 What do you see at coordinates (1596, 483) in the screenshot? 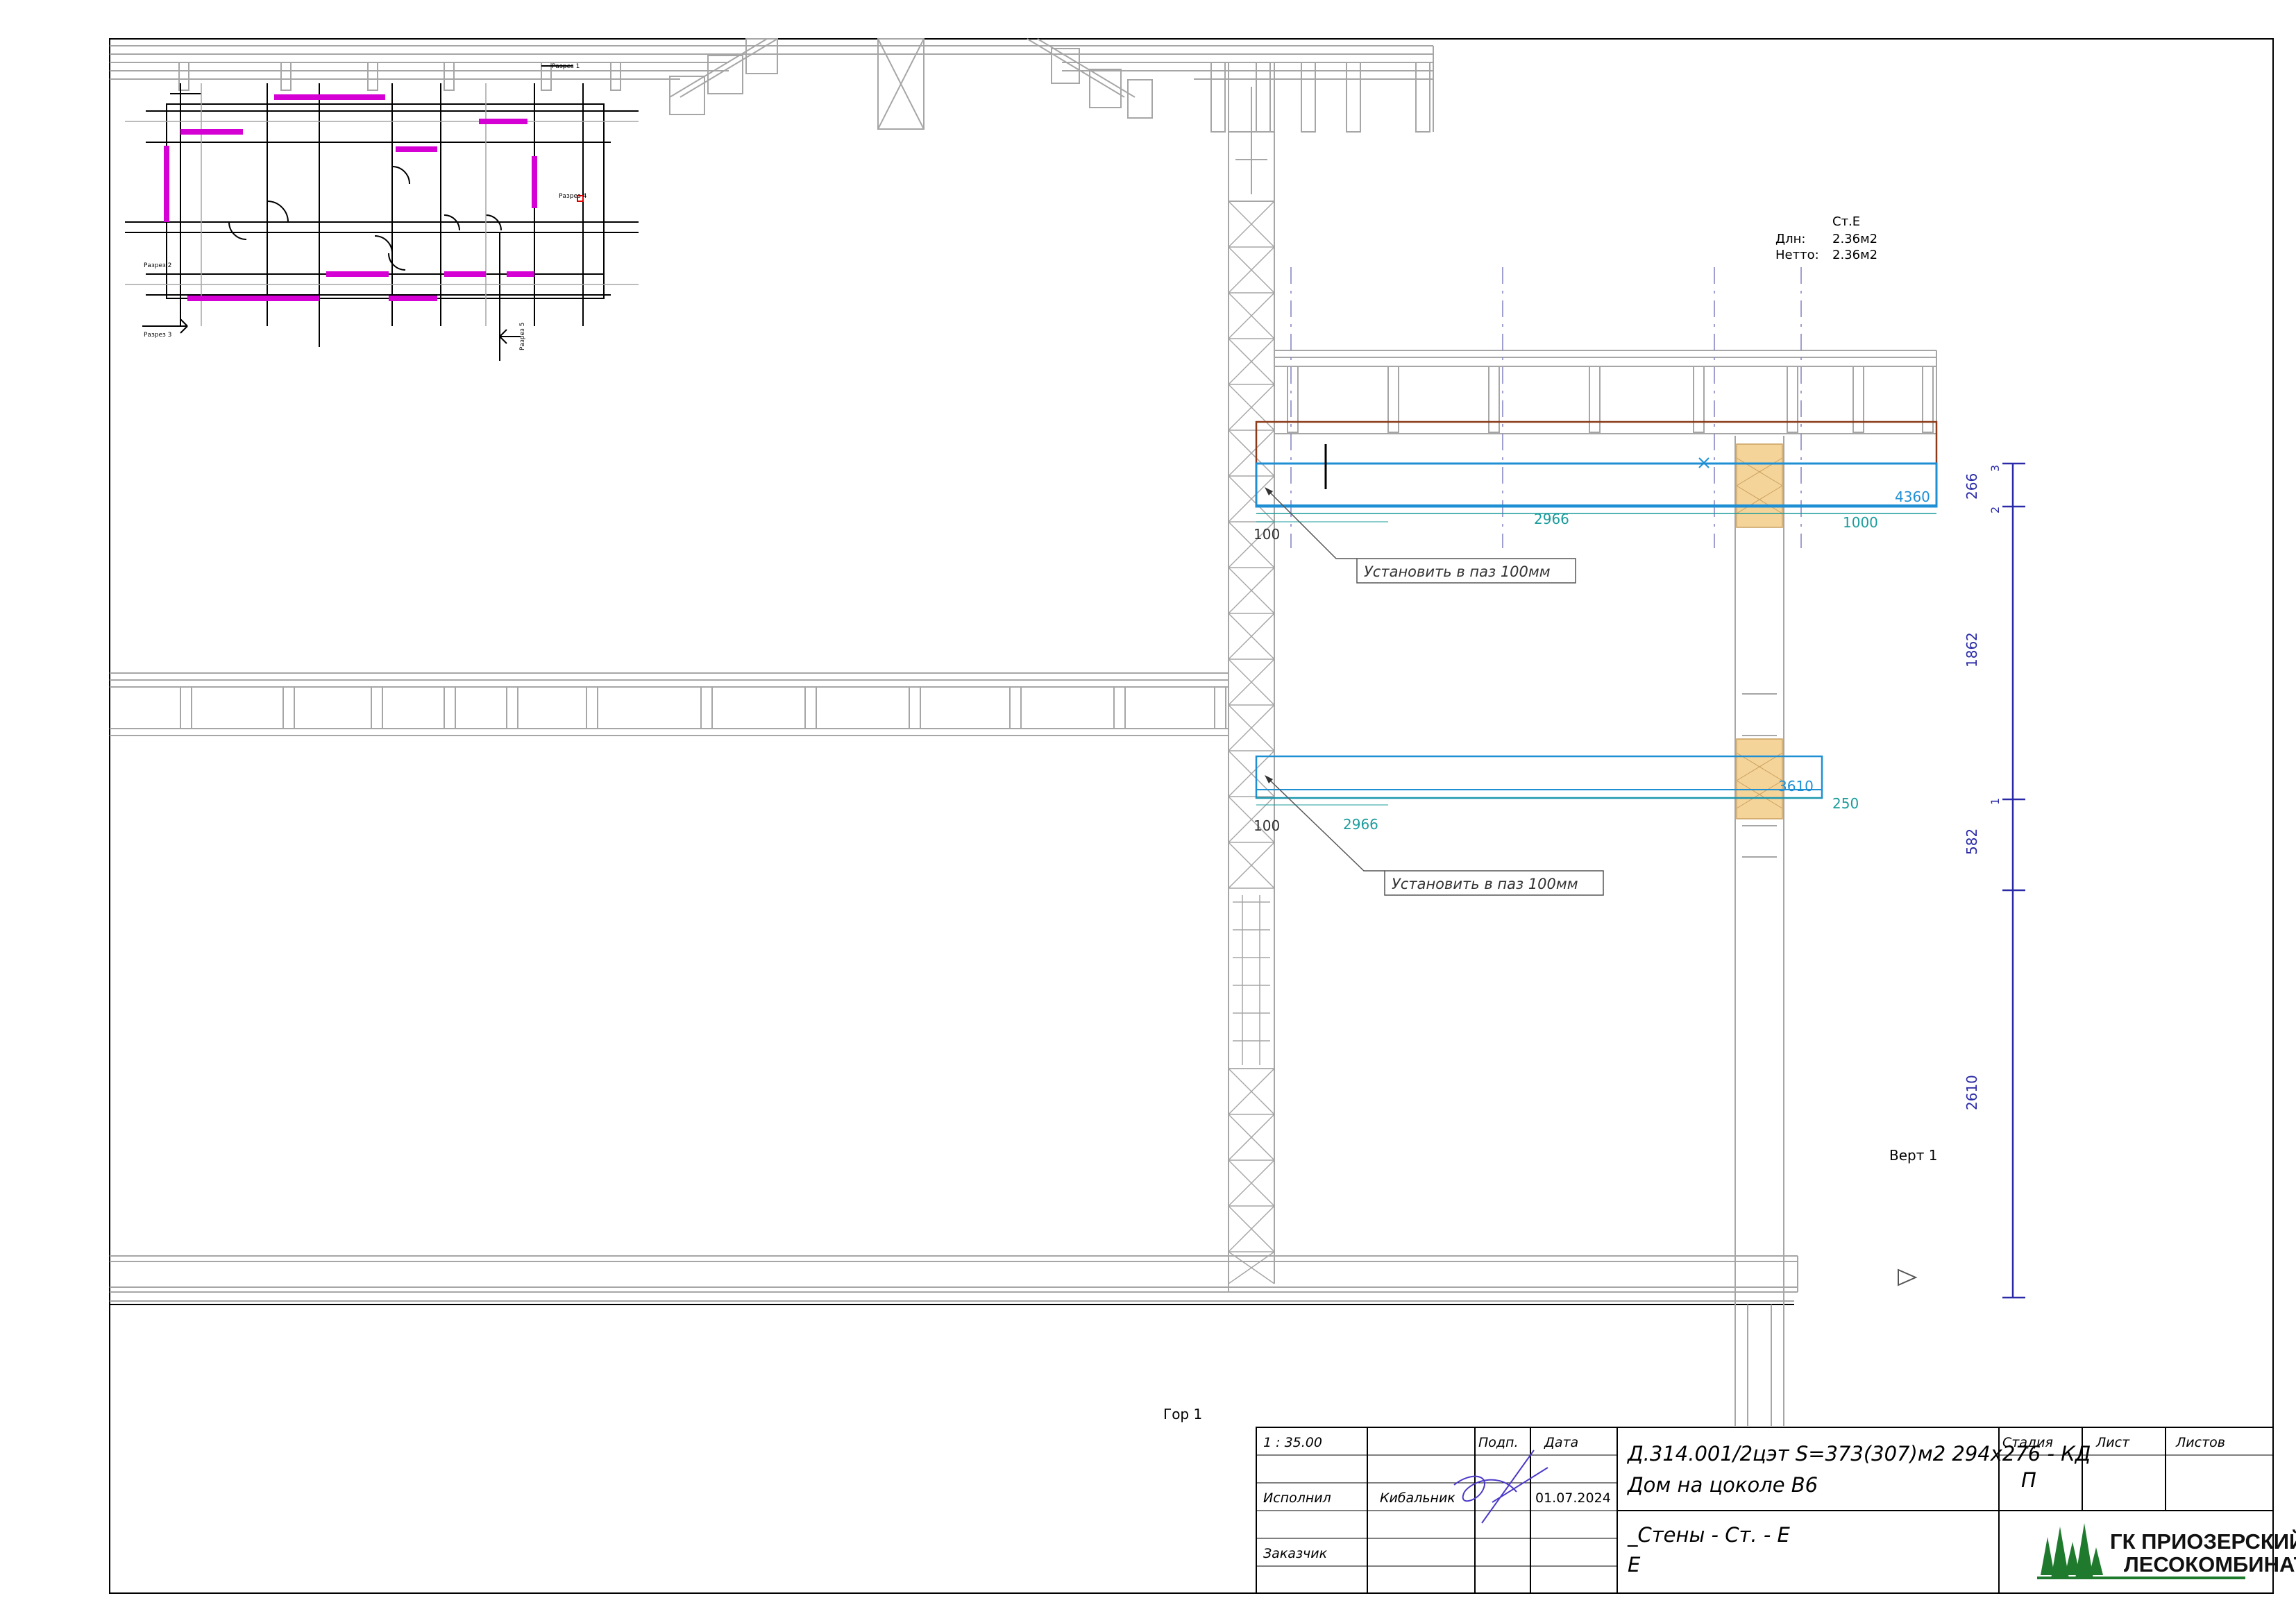
I see `beam-upper` at bounding box center [1596, 483].